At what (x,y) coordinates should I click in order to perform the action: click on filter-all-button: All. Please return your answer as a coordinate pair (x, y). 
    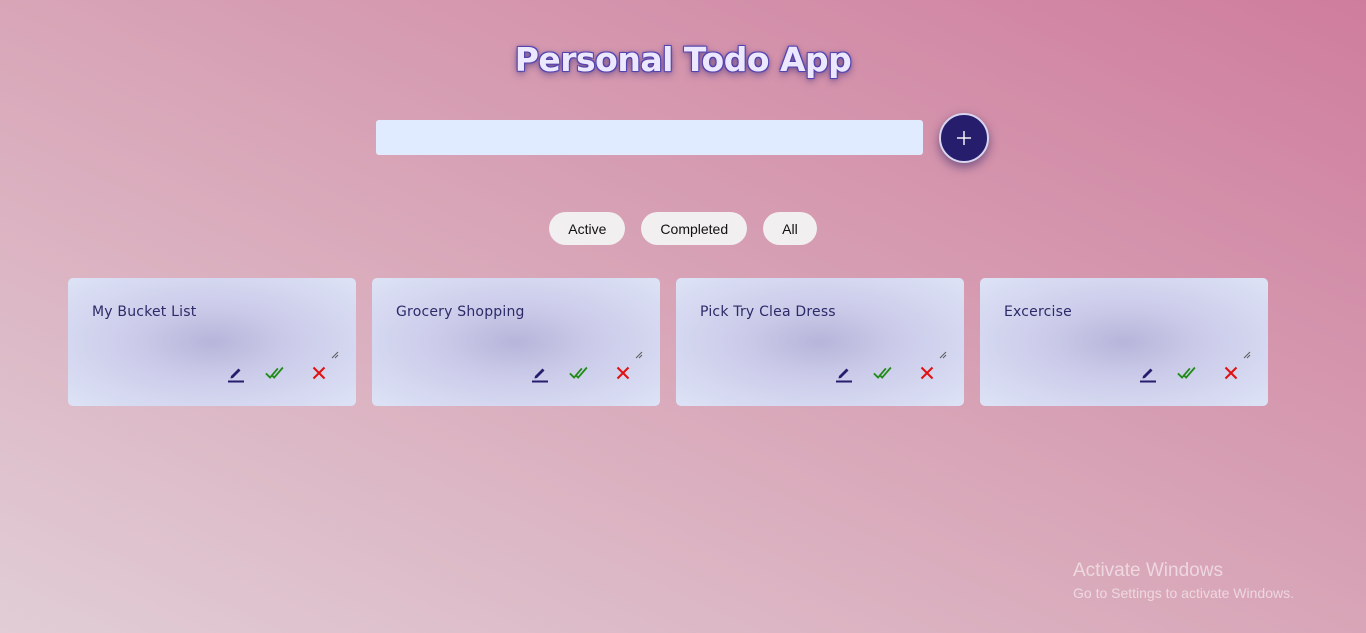
    Looking at the image, I should click on (790, 228).